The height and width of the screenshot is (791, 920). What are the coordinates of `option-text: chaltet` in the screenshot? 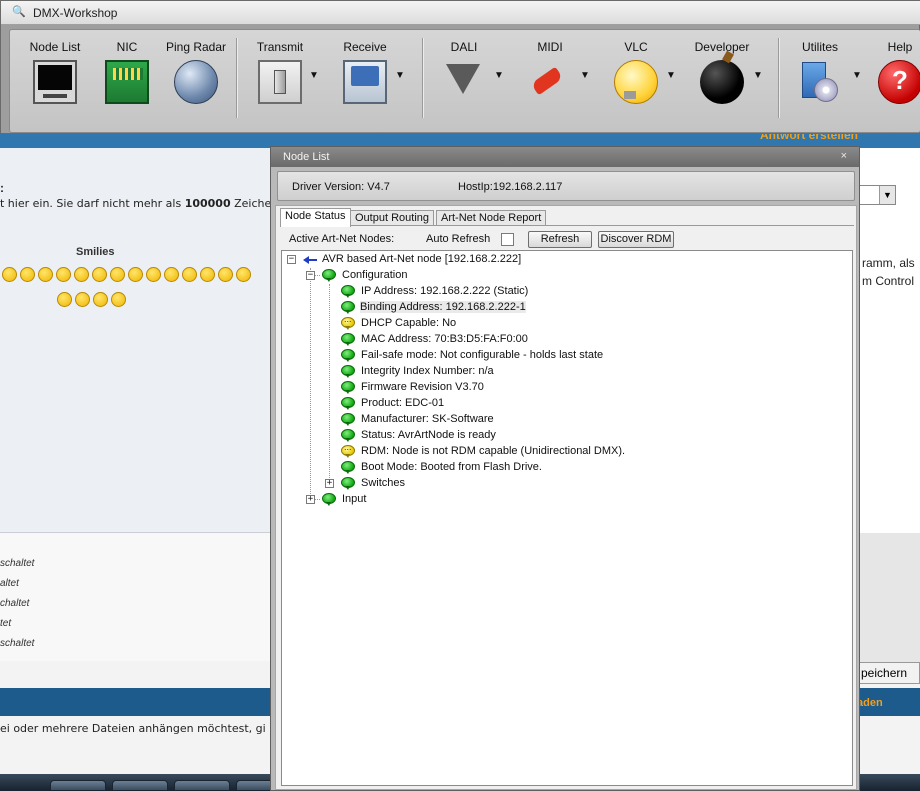 It's located at (15, 603).